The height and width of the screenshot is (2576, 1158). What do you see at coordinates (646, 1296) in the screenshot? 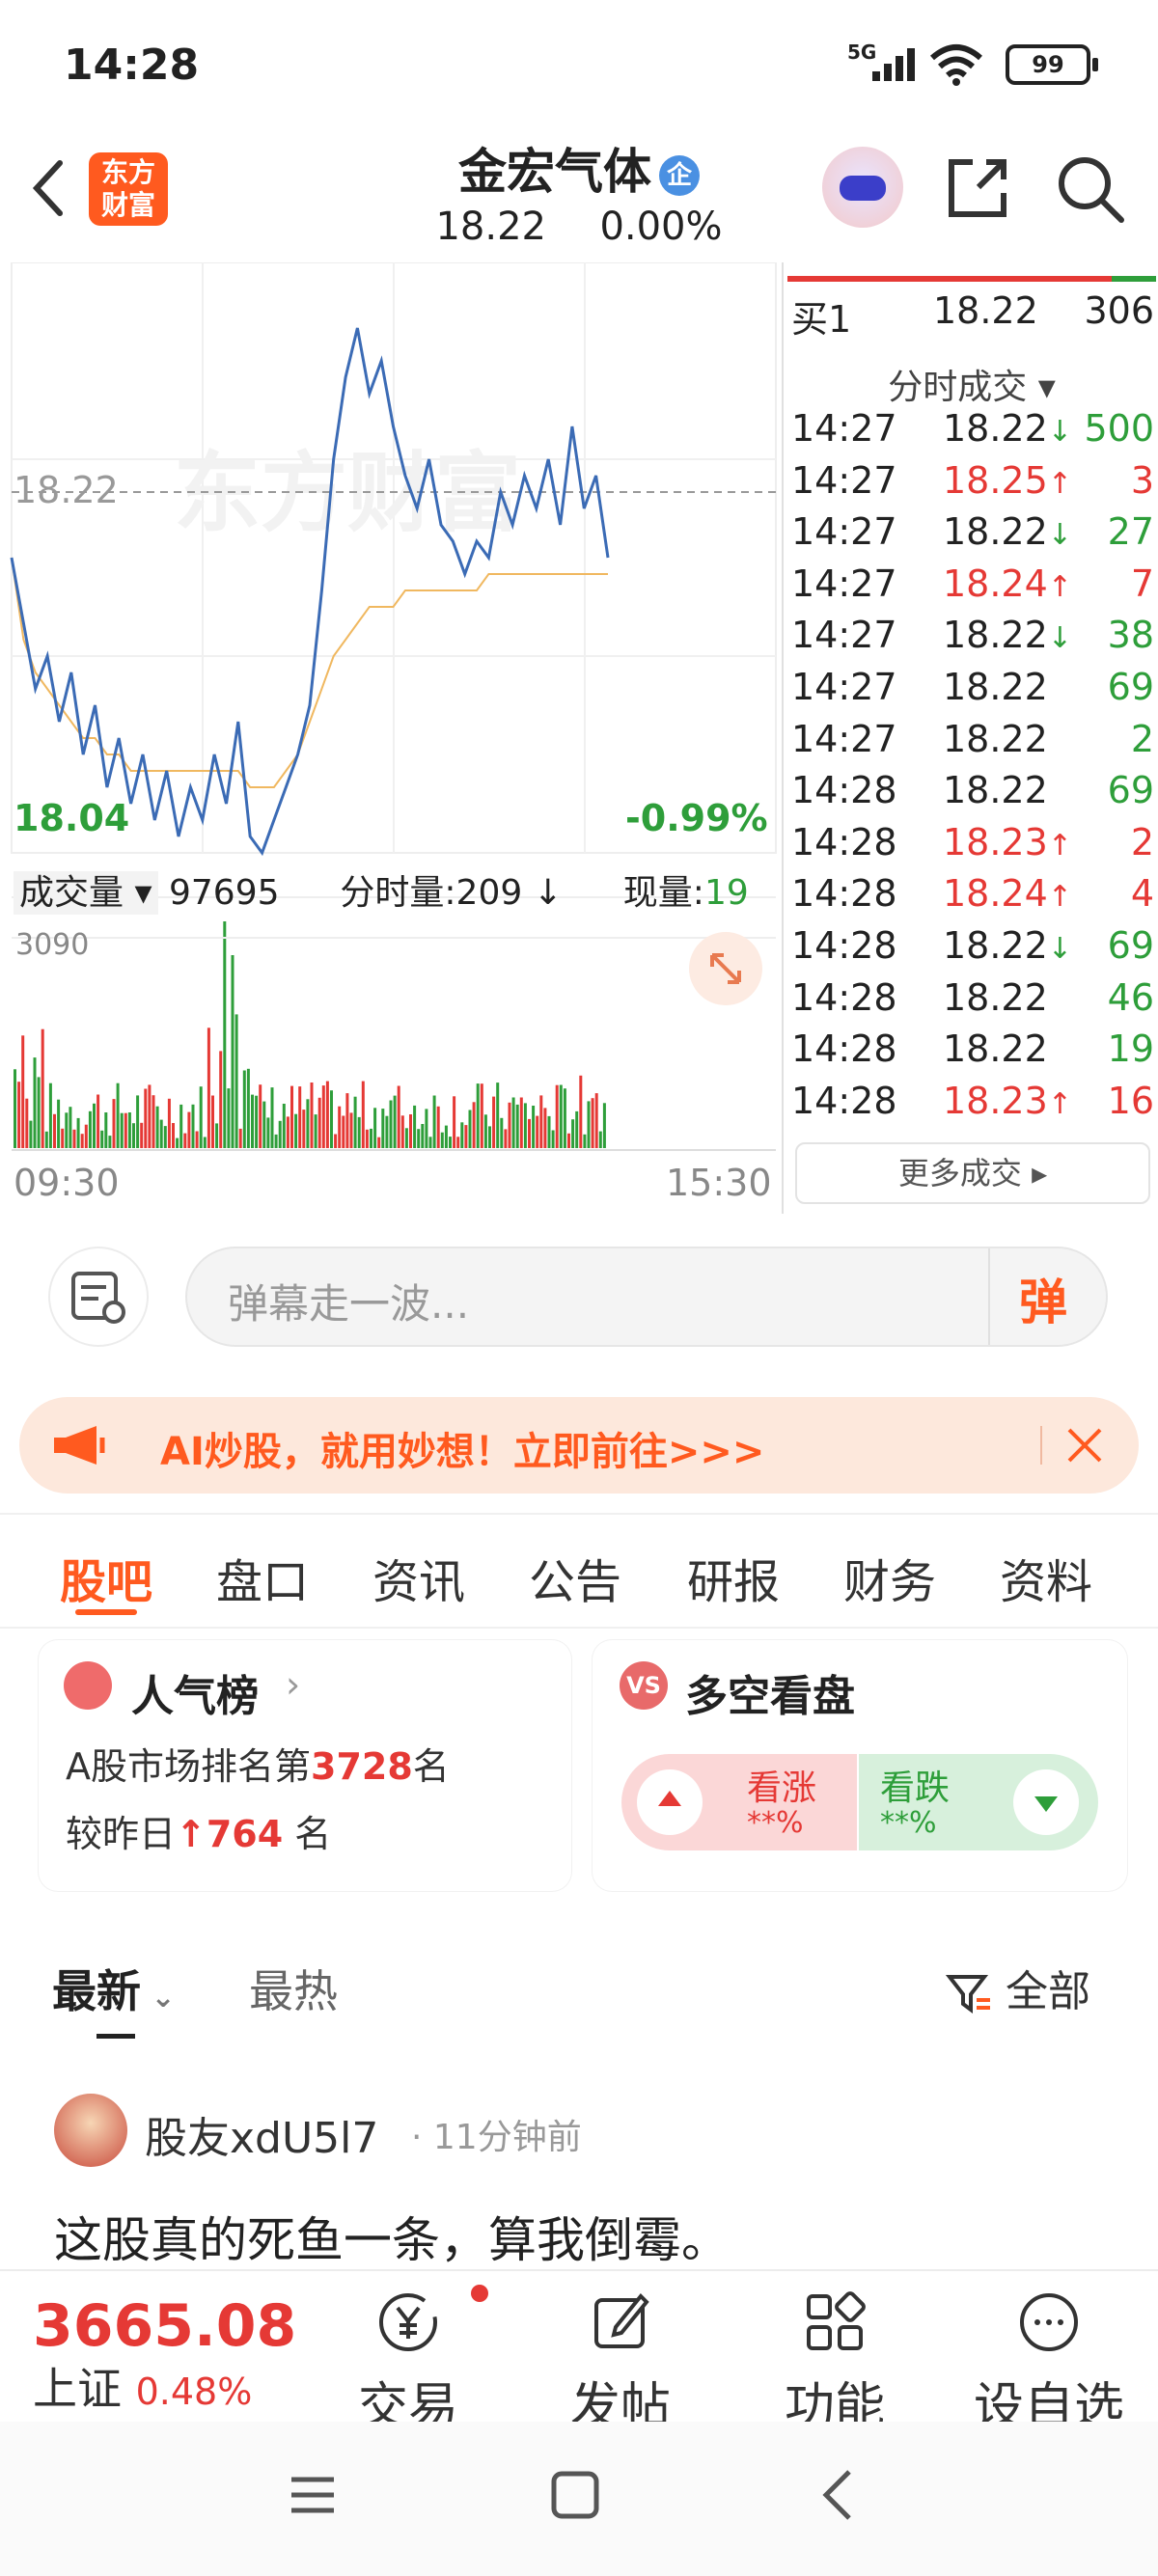
I see `barrage-input: 弹幕走一波... 弹` at bounding box center [646, 1296].